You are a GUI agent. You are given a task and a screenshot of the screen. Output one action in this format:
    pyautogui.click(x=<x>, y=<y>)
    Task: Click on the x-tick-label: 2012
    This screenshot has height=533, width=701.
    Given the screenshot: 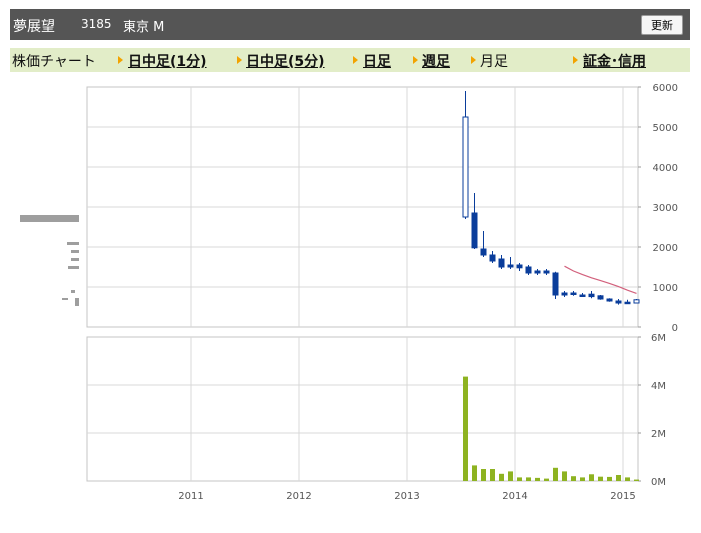 What is the action you would take?
    pyautogui.click(x=298, y=496)
    